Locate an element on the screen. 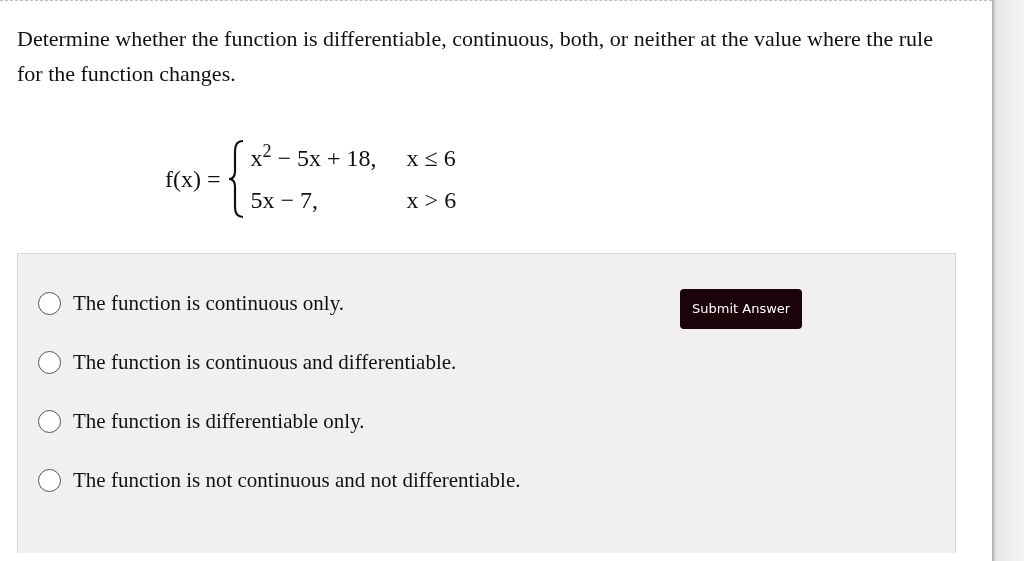 The width and height of the screenshot is (1024, 561). option-label: The function is continuous only. is located at coordinates (209, 303).